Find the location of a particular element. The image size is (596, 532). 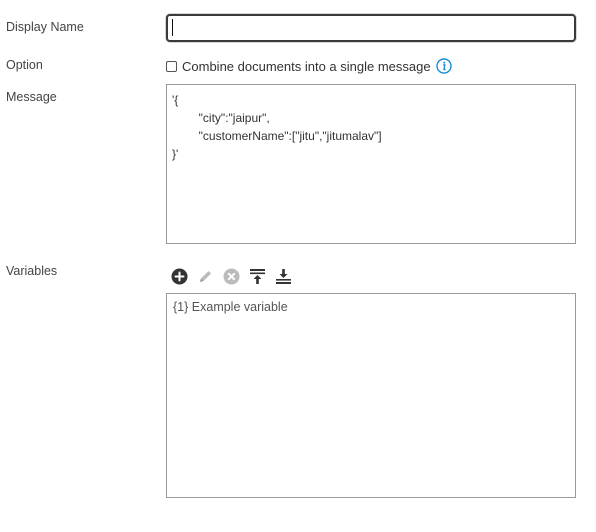

edit-variable-button is located at coordinates (205, 276).